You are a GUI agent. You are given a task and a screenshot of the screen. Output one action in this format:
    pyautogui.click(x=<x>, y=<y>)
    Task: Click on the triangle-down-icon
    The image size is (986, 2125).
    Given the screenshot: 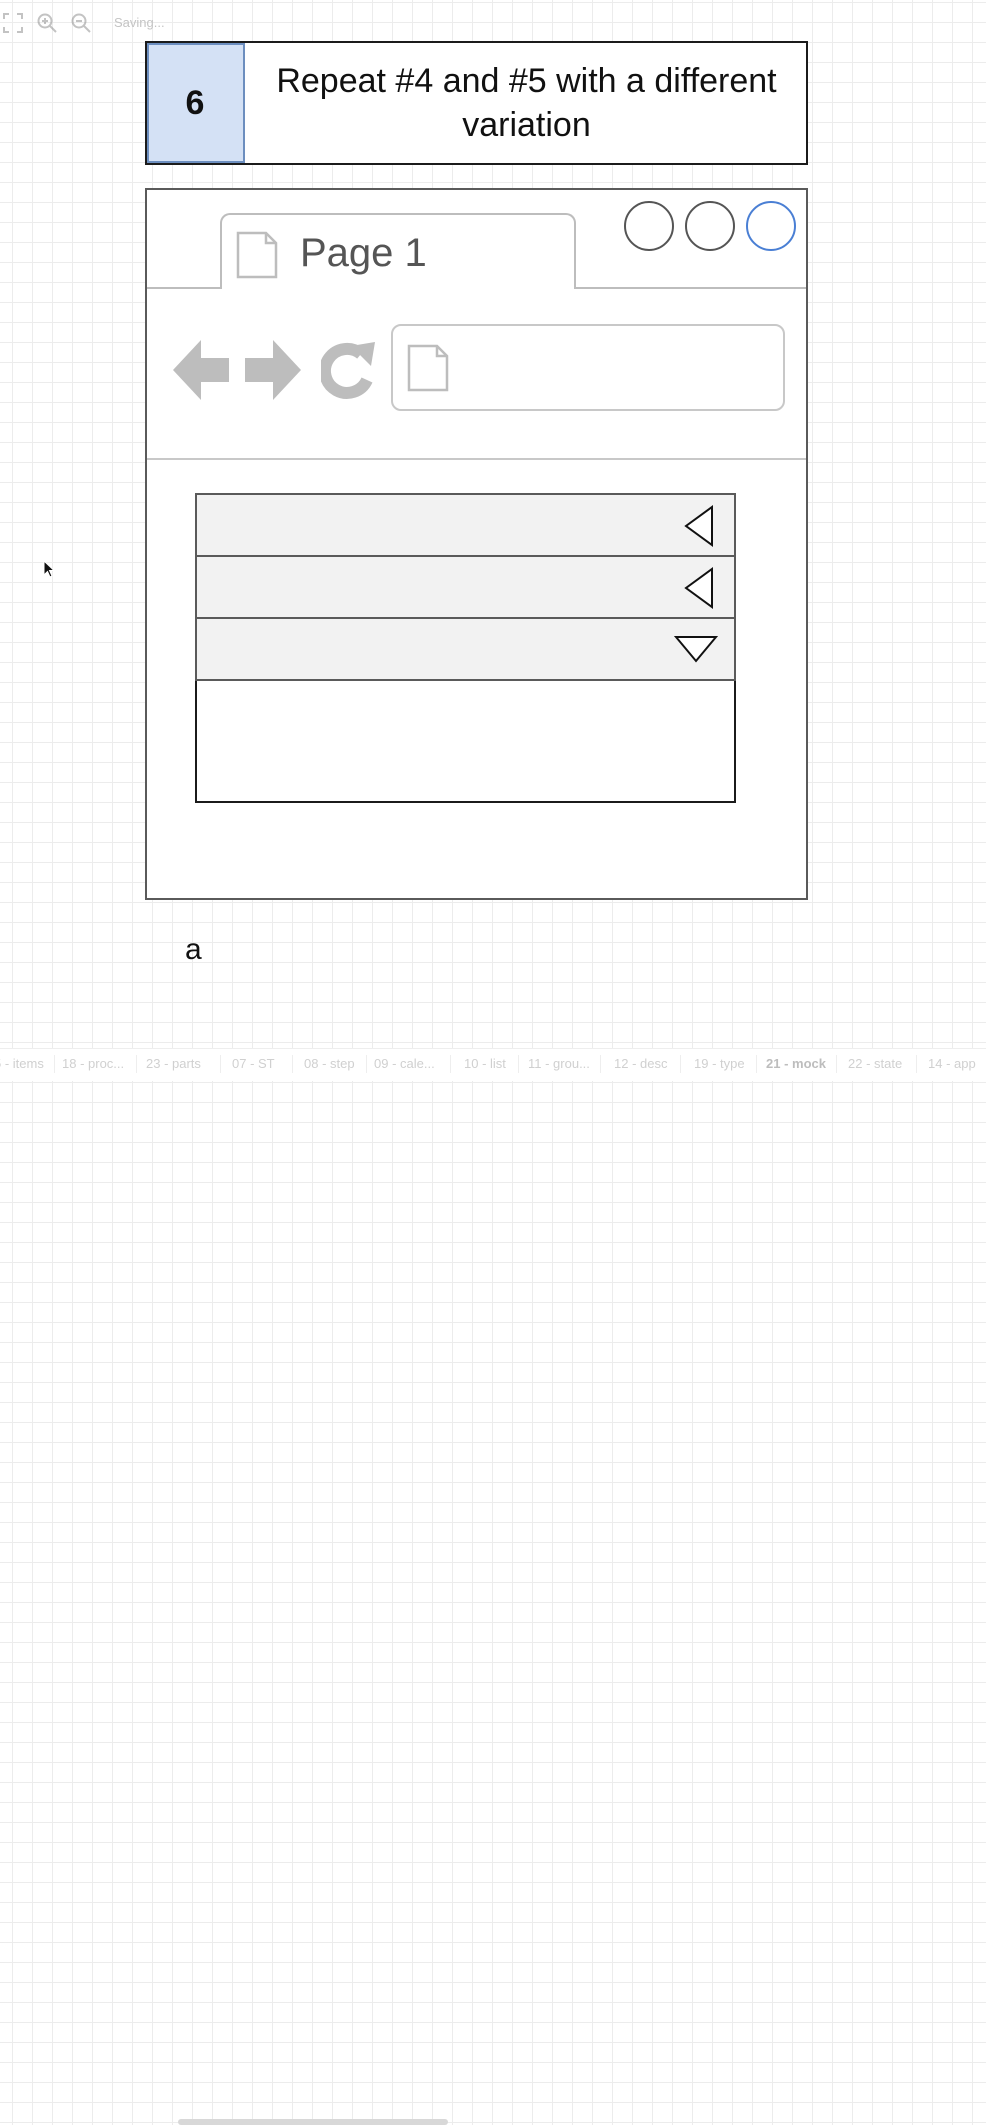 What is the action you would take?
    pyautogui.click(x=696, y=651)
    